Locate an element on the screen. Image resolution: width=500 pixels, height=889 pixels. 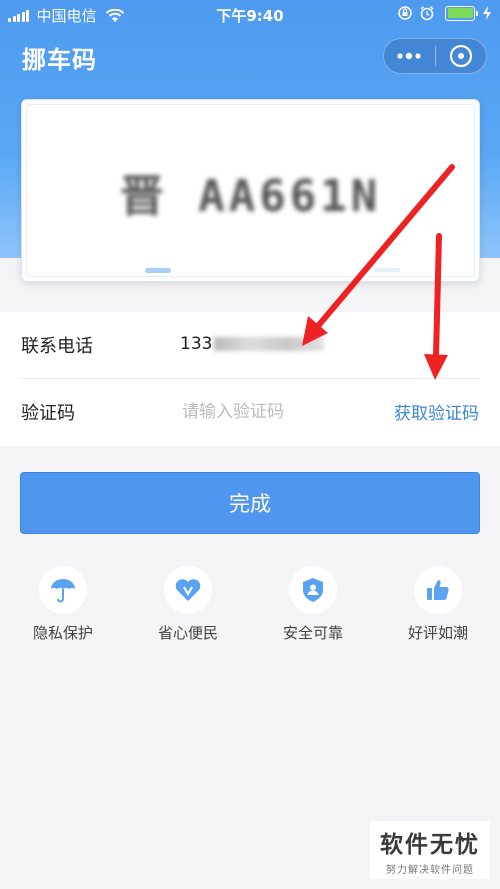
charging-icon is located at coordinates (487, 13).